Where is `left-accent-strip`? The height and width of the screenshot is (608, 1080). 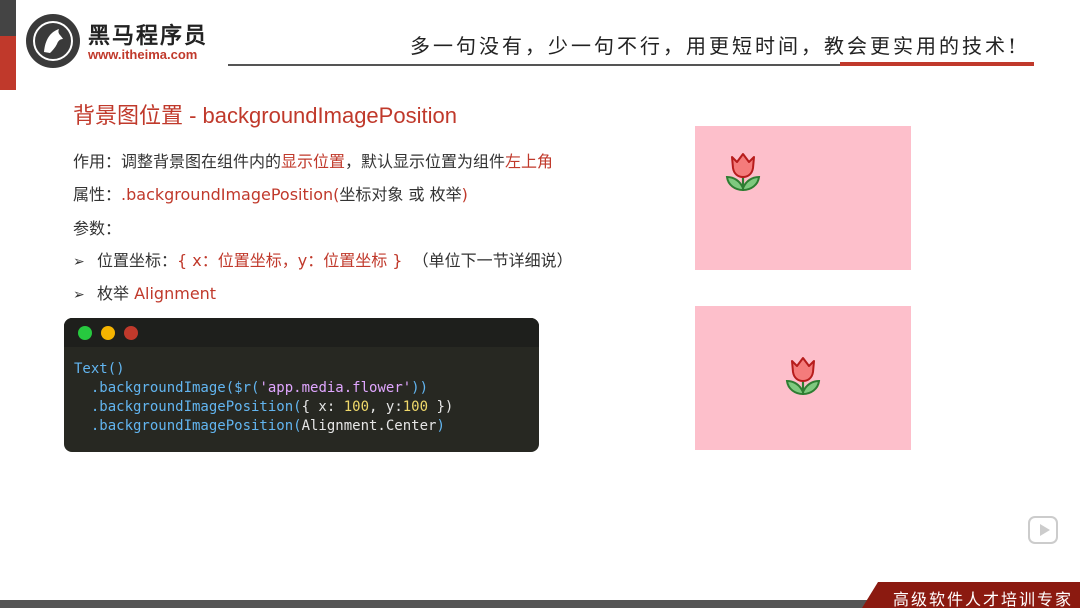 left-accent-strip is located at coordinates (8, 45).